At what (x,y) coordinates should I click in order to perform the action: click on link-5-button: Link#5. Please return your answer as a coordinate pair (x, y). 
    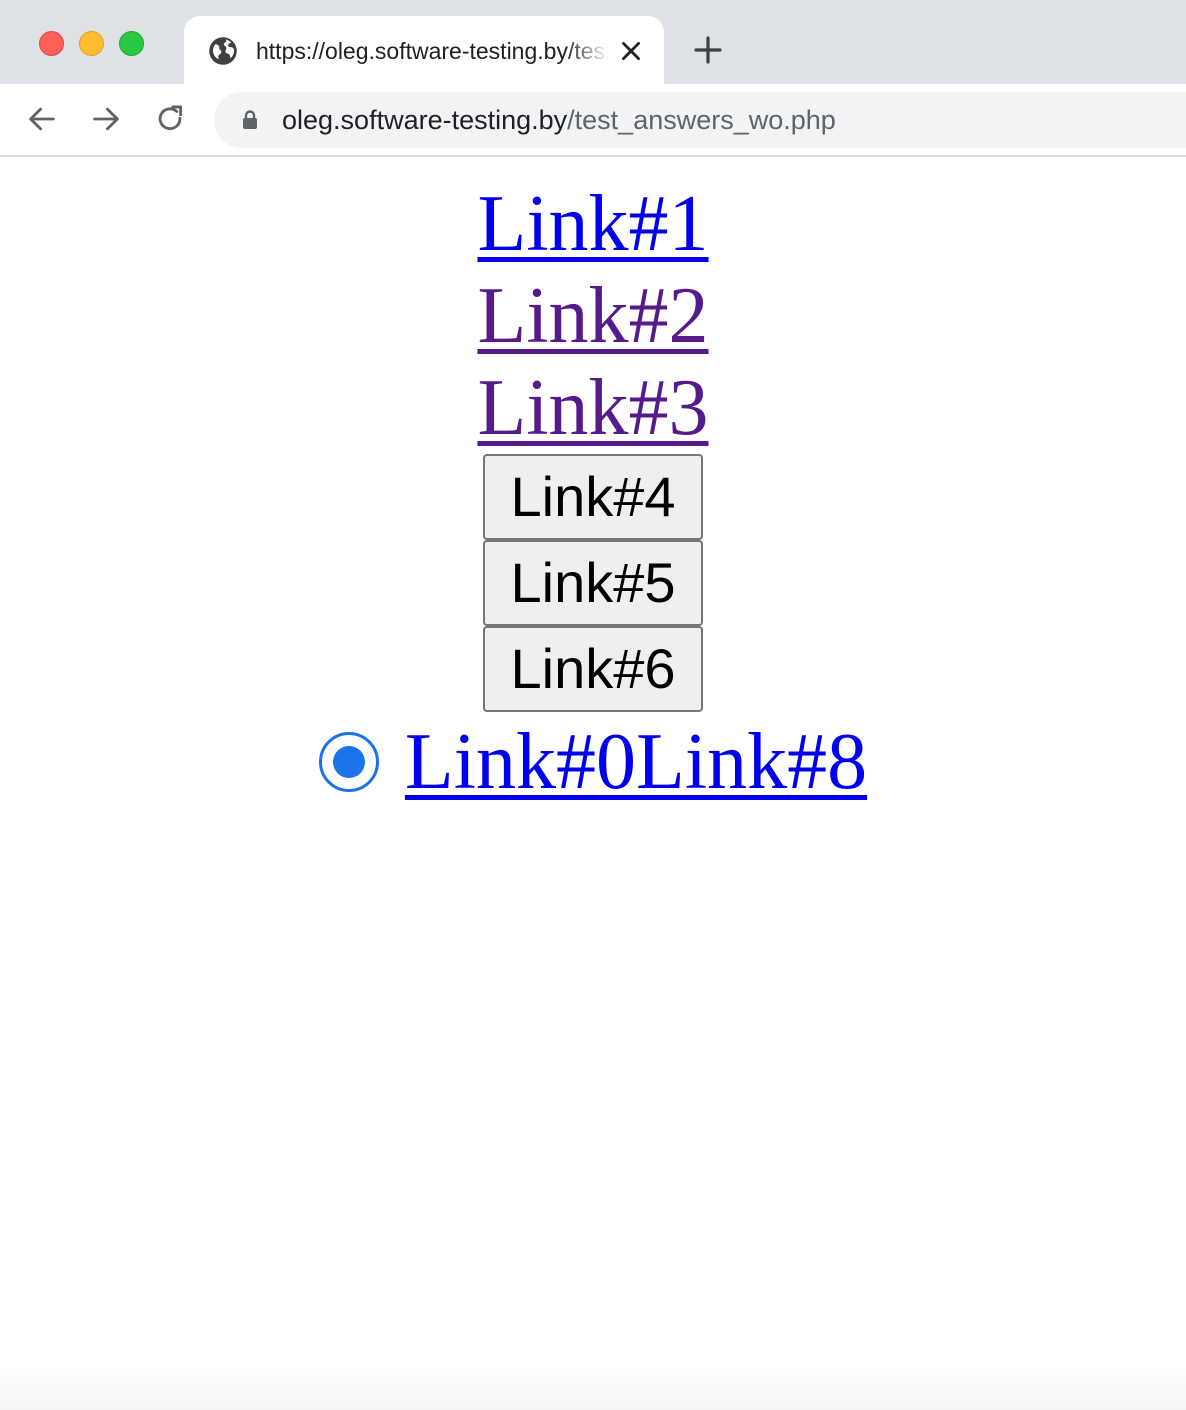
    Looking at the image, I should click on (593, 583).